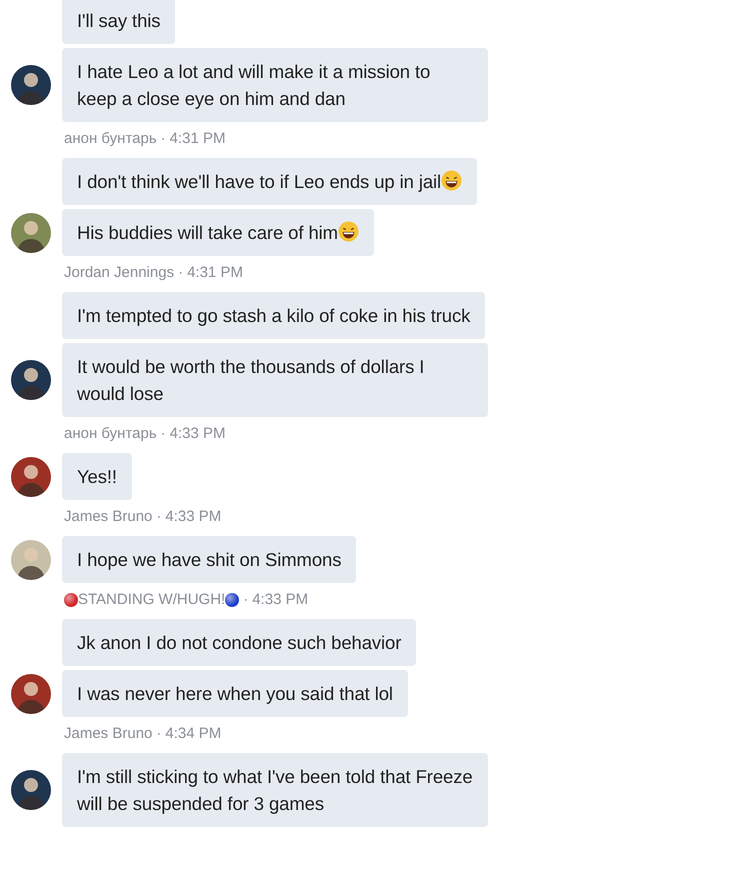 Image resolution: width=750 pixels, height=890 pixels. Describe the element at coordinates (270, 181) in the screenshot. I see `message-bubble: I don't think we'll have to if Leo ends up in jail` at that location.